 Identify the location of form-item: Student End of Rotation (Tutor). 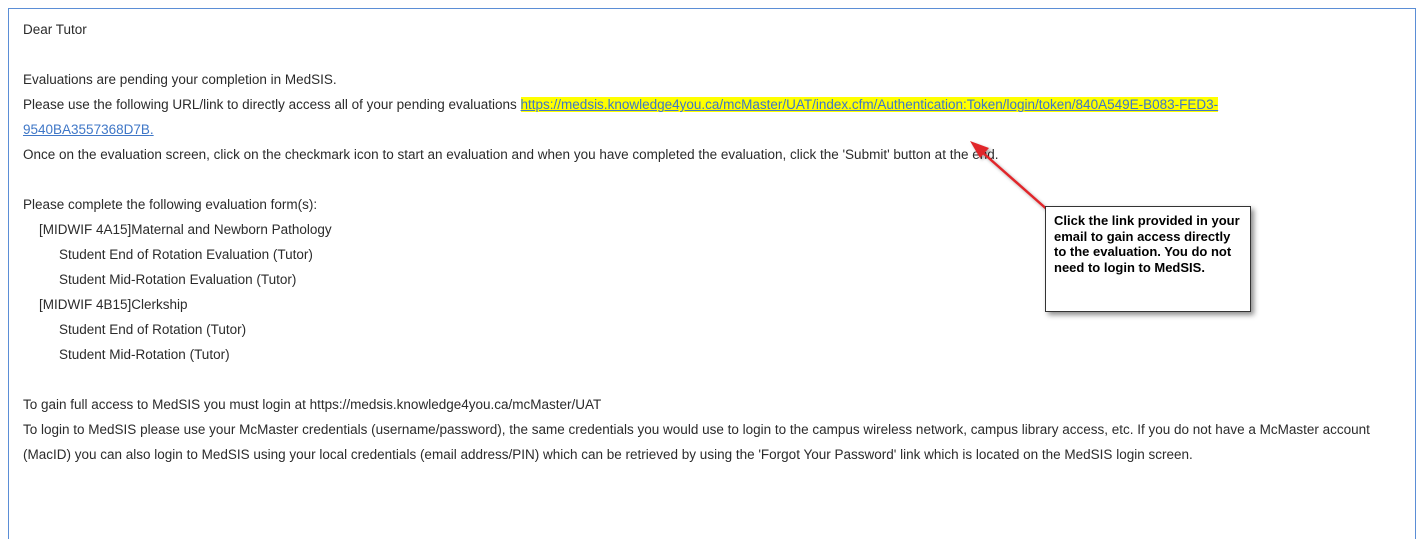
(153, 329).